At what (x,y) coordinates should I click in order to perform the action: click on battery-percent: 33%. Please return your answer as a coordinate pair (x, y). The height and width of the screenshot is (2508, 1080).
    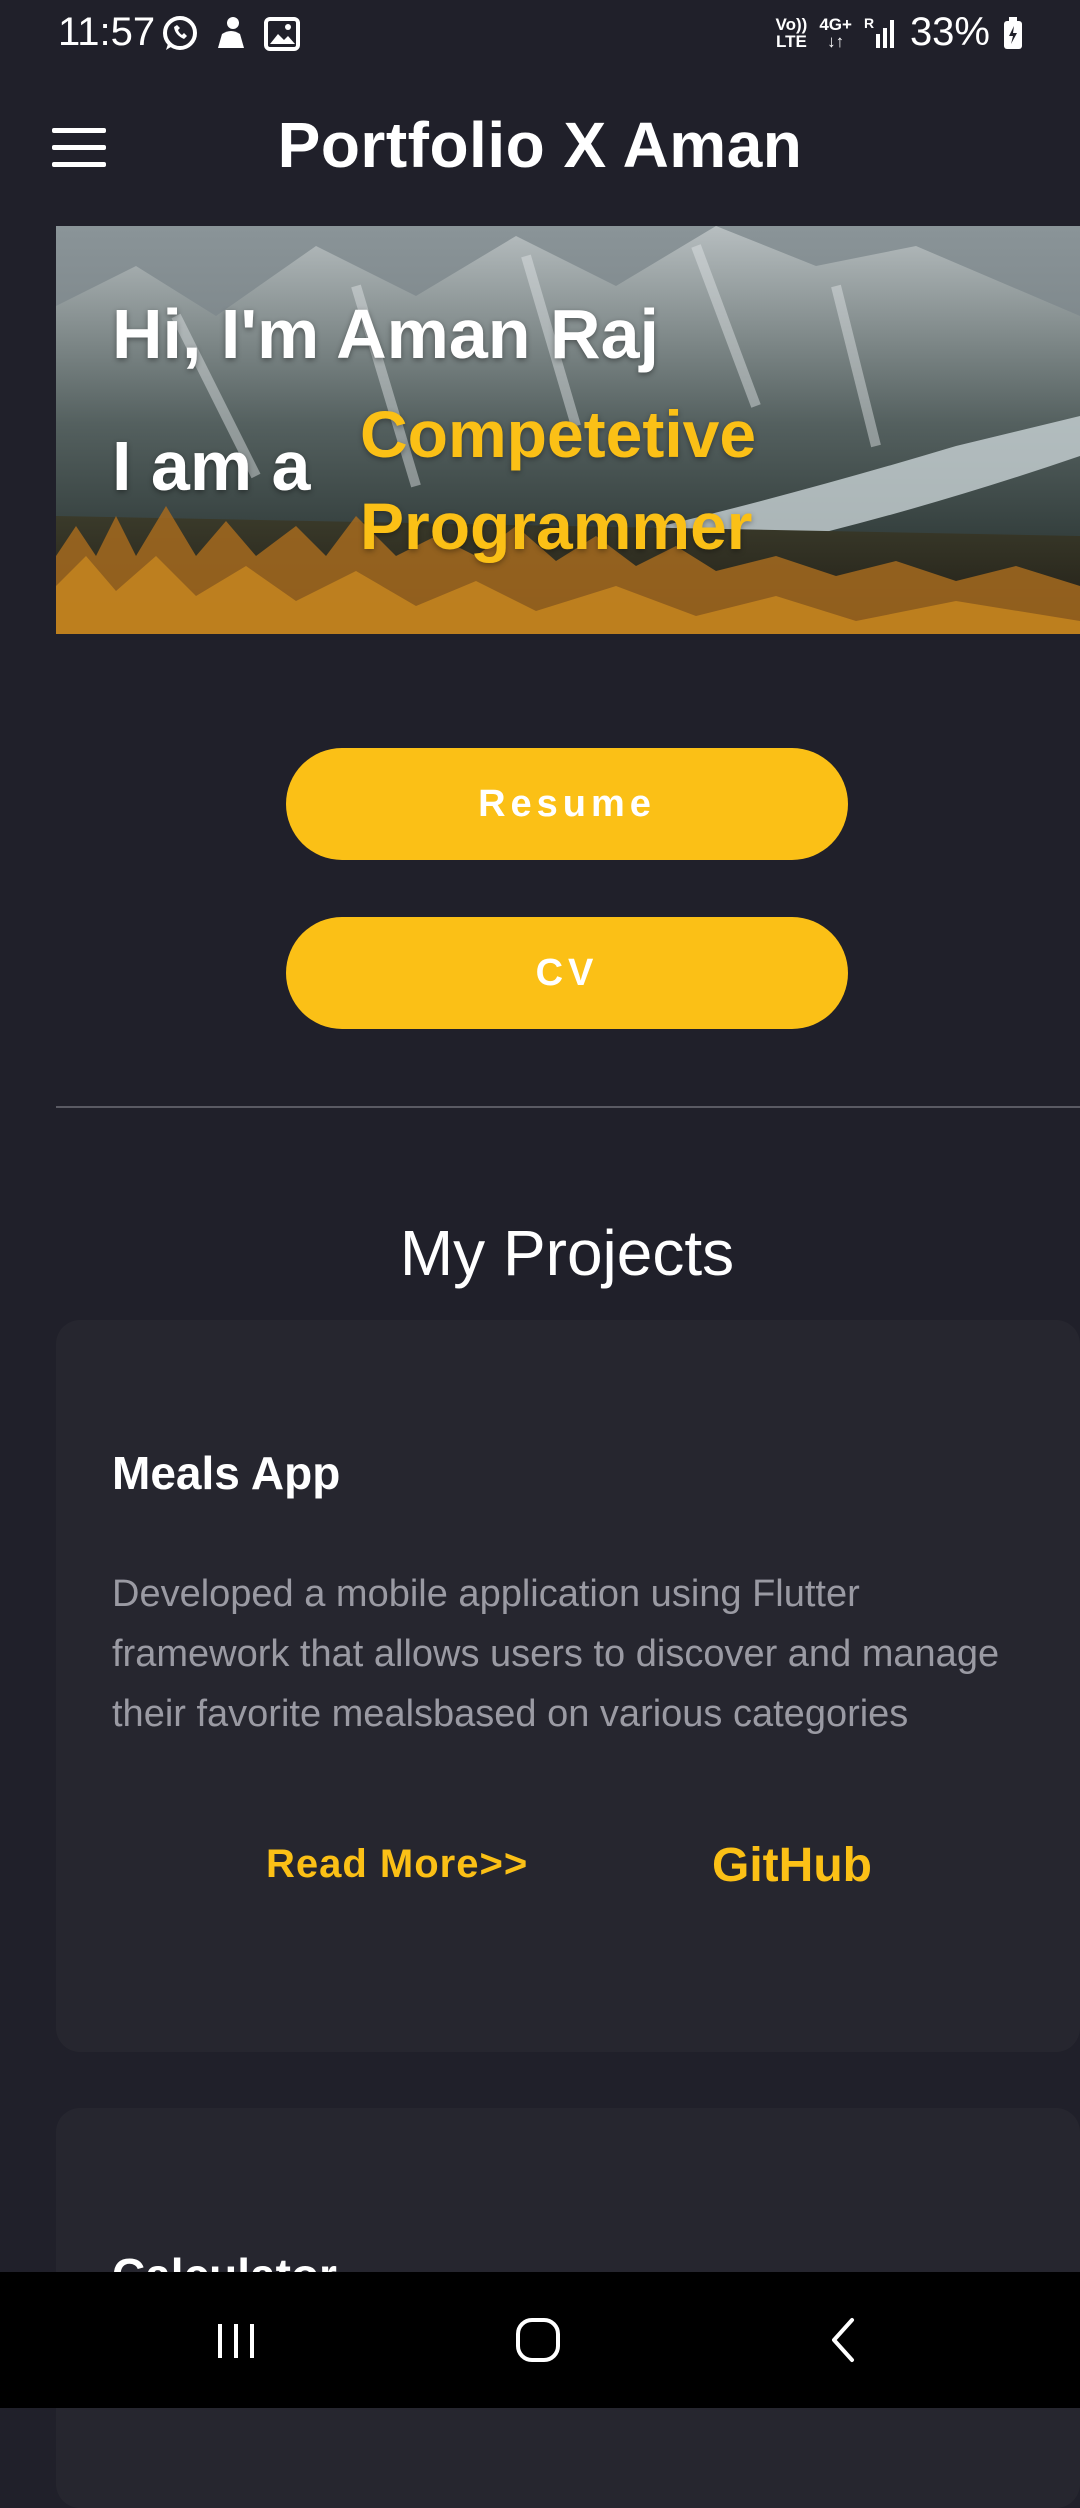
    Looking at the image, I should click on (949, 32).